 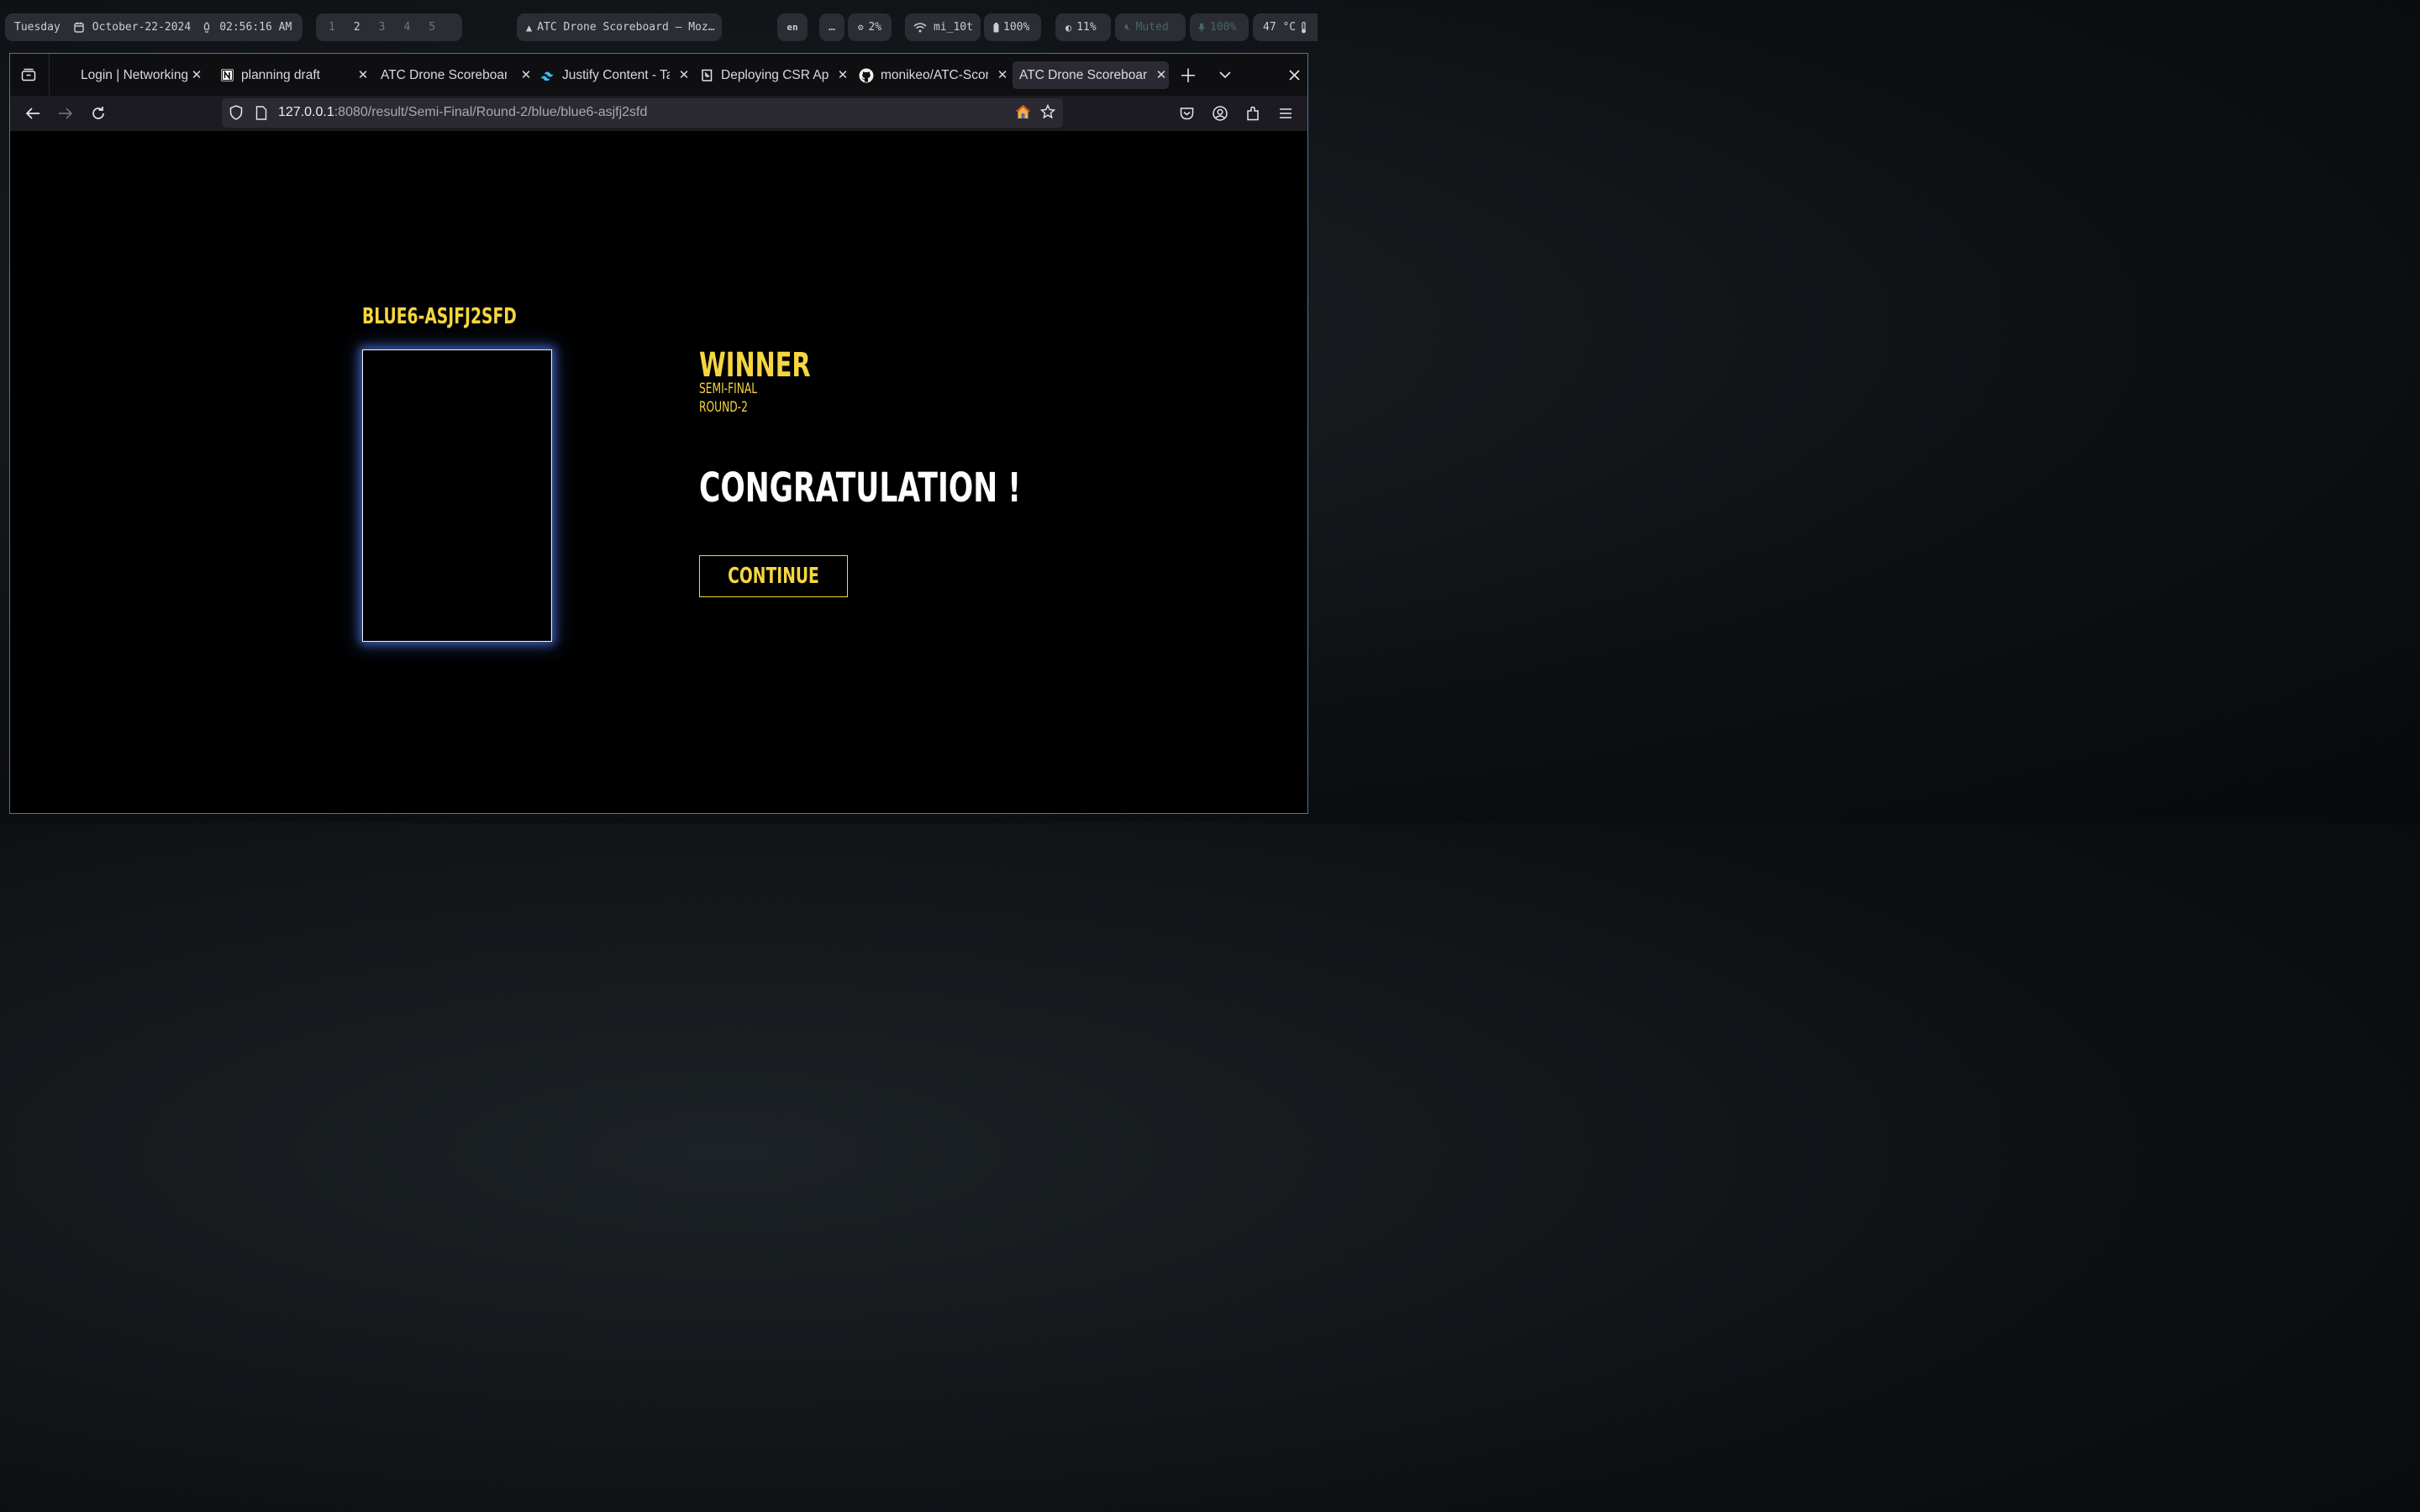 What do you see at coordinates (357, 27) in the screenshot?
I see `workspace-2: 2` at bounding box center [357, 27].